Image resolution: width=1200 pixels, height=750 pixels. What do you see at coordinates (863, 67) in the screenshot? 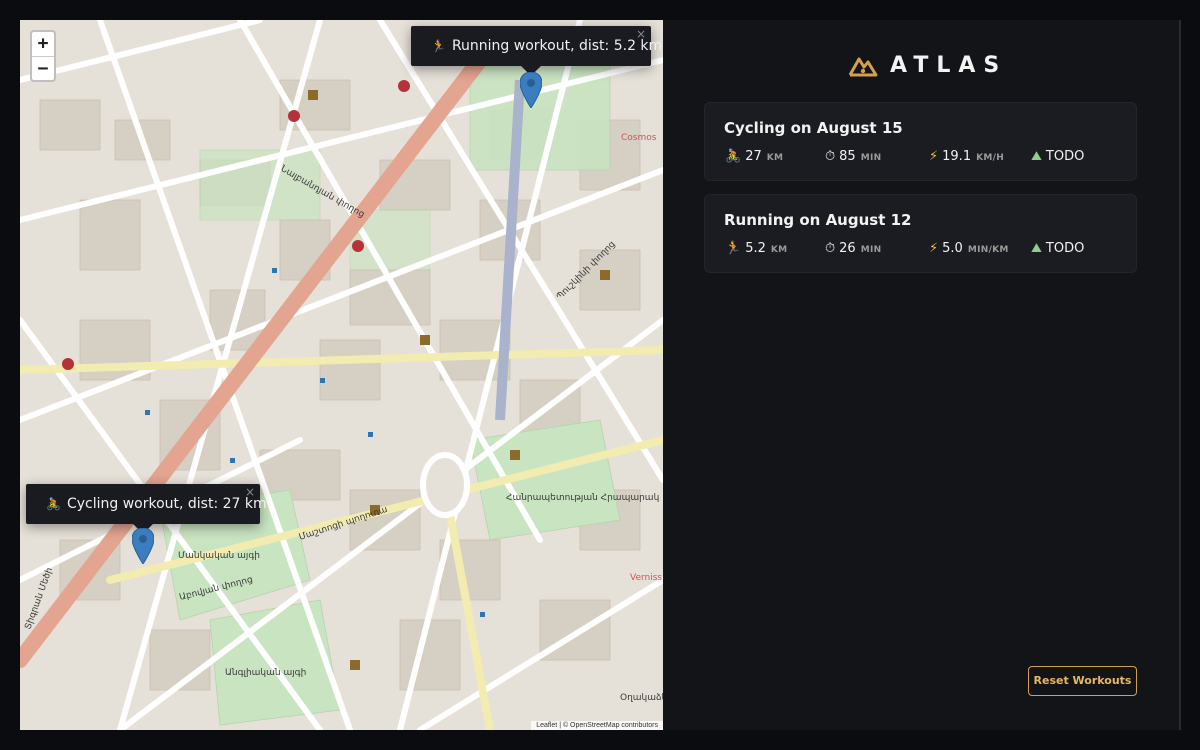
I see `mountain-logo-icon` at bounding box center [863, 67].